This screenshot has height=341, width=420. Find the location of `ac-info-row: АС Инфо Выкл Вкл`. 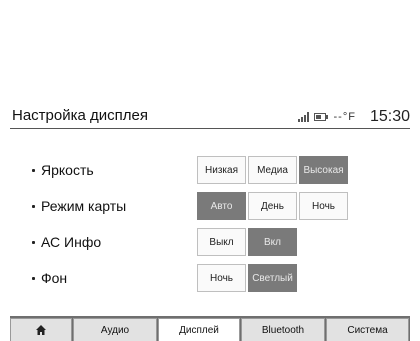

ac-info-row: АС Инфо Выкл Вкл is located at coordinates (210, 243).